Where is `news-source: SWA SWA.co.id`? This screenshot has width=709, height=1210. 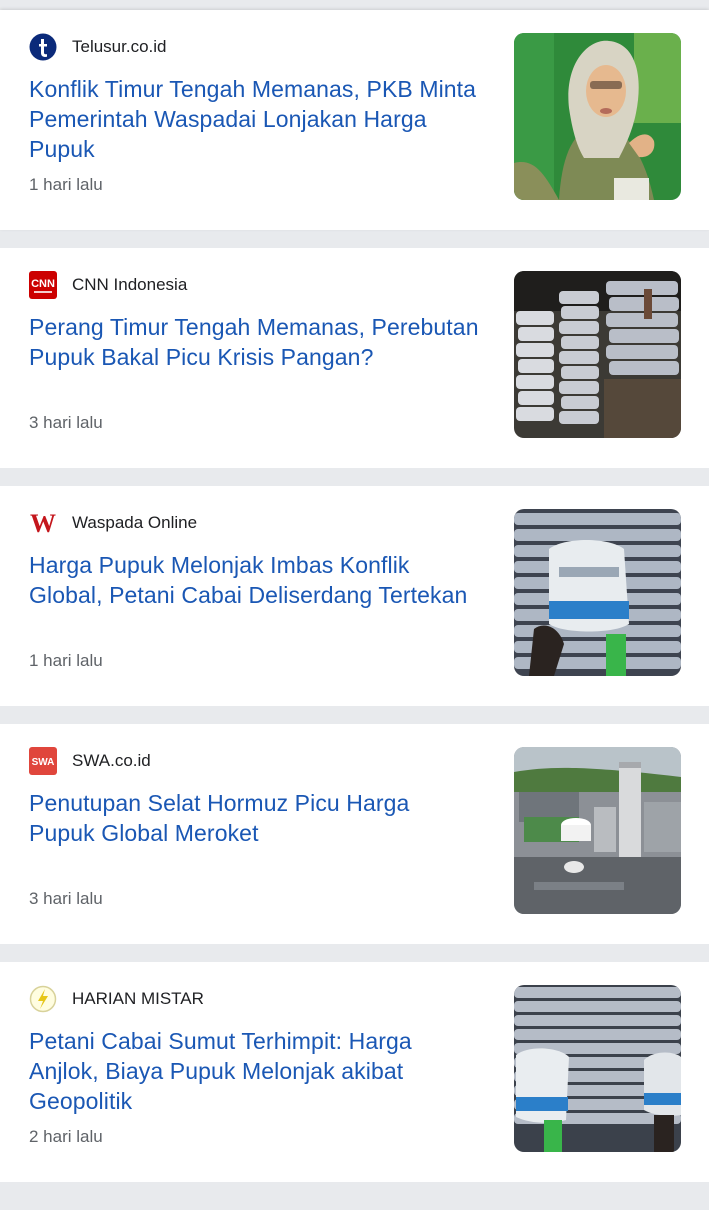
news-source: SWA SWA.co.id is located at coordinates (90, 761).